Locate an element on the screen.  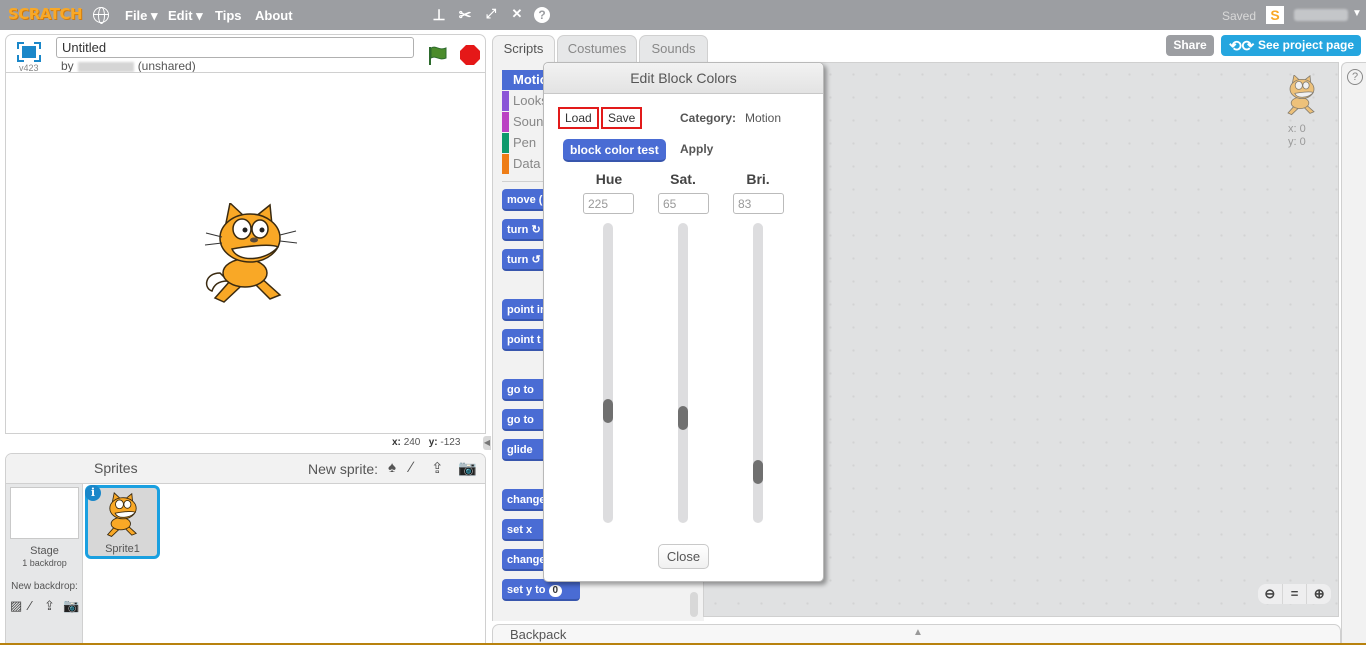
block-set-y: set y to 0 is located at coordinates (541, 590).